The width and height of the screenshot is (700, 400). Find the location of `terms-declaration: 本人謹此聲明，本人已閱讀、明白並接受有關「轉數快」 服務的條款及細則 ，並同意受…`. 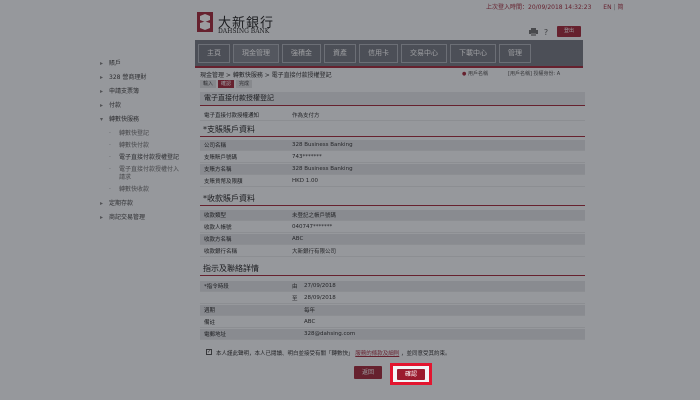

terms-declaration: 本人謹此聲明，本人已閱讀、明白並接受有關「轉數快」 服務的條款及細則 ，並同意受… is located at coordinates (333, 353).